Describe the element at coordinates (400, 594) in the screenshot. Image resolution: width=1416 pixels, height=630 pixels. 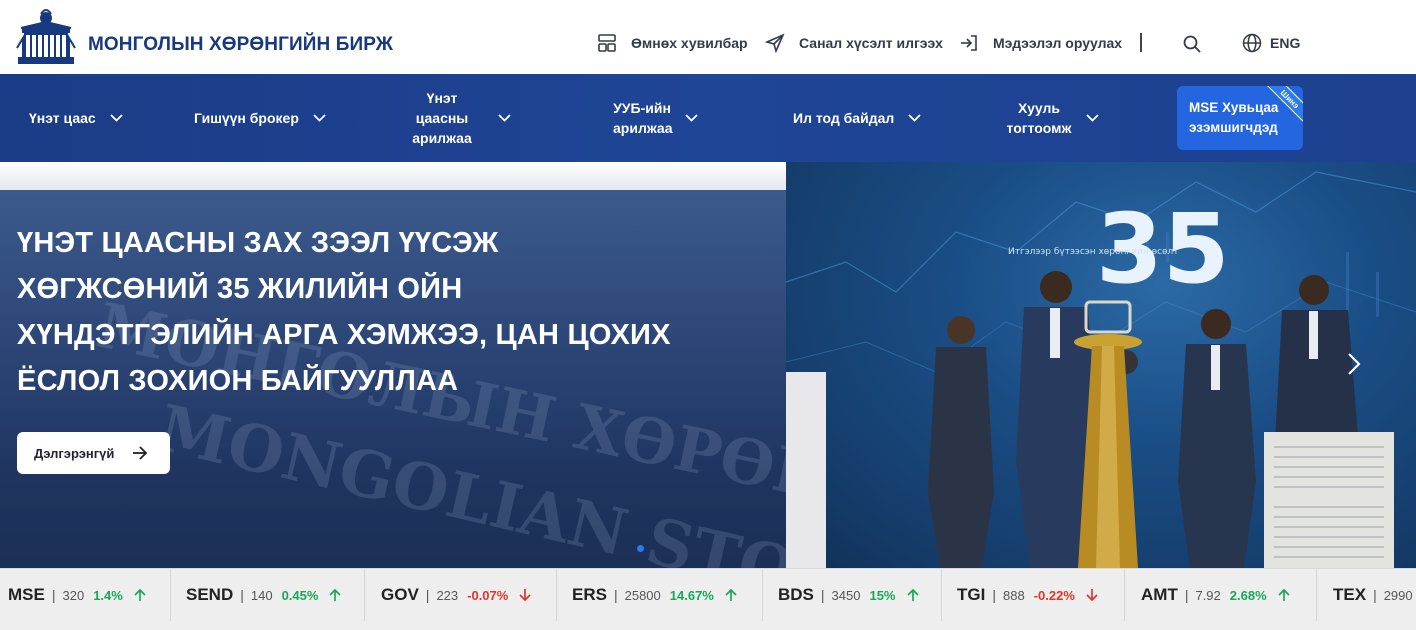
I see `ticker-symbol: GOV` at that location.